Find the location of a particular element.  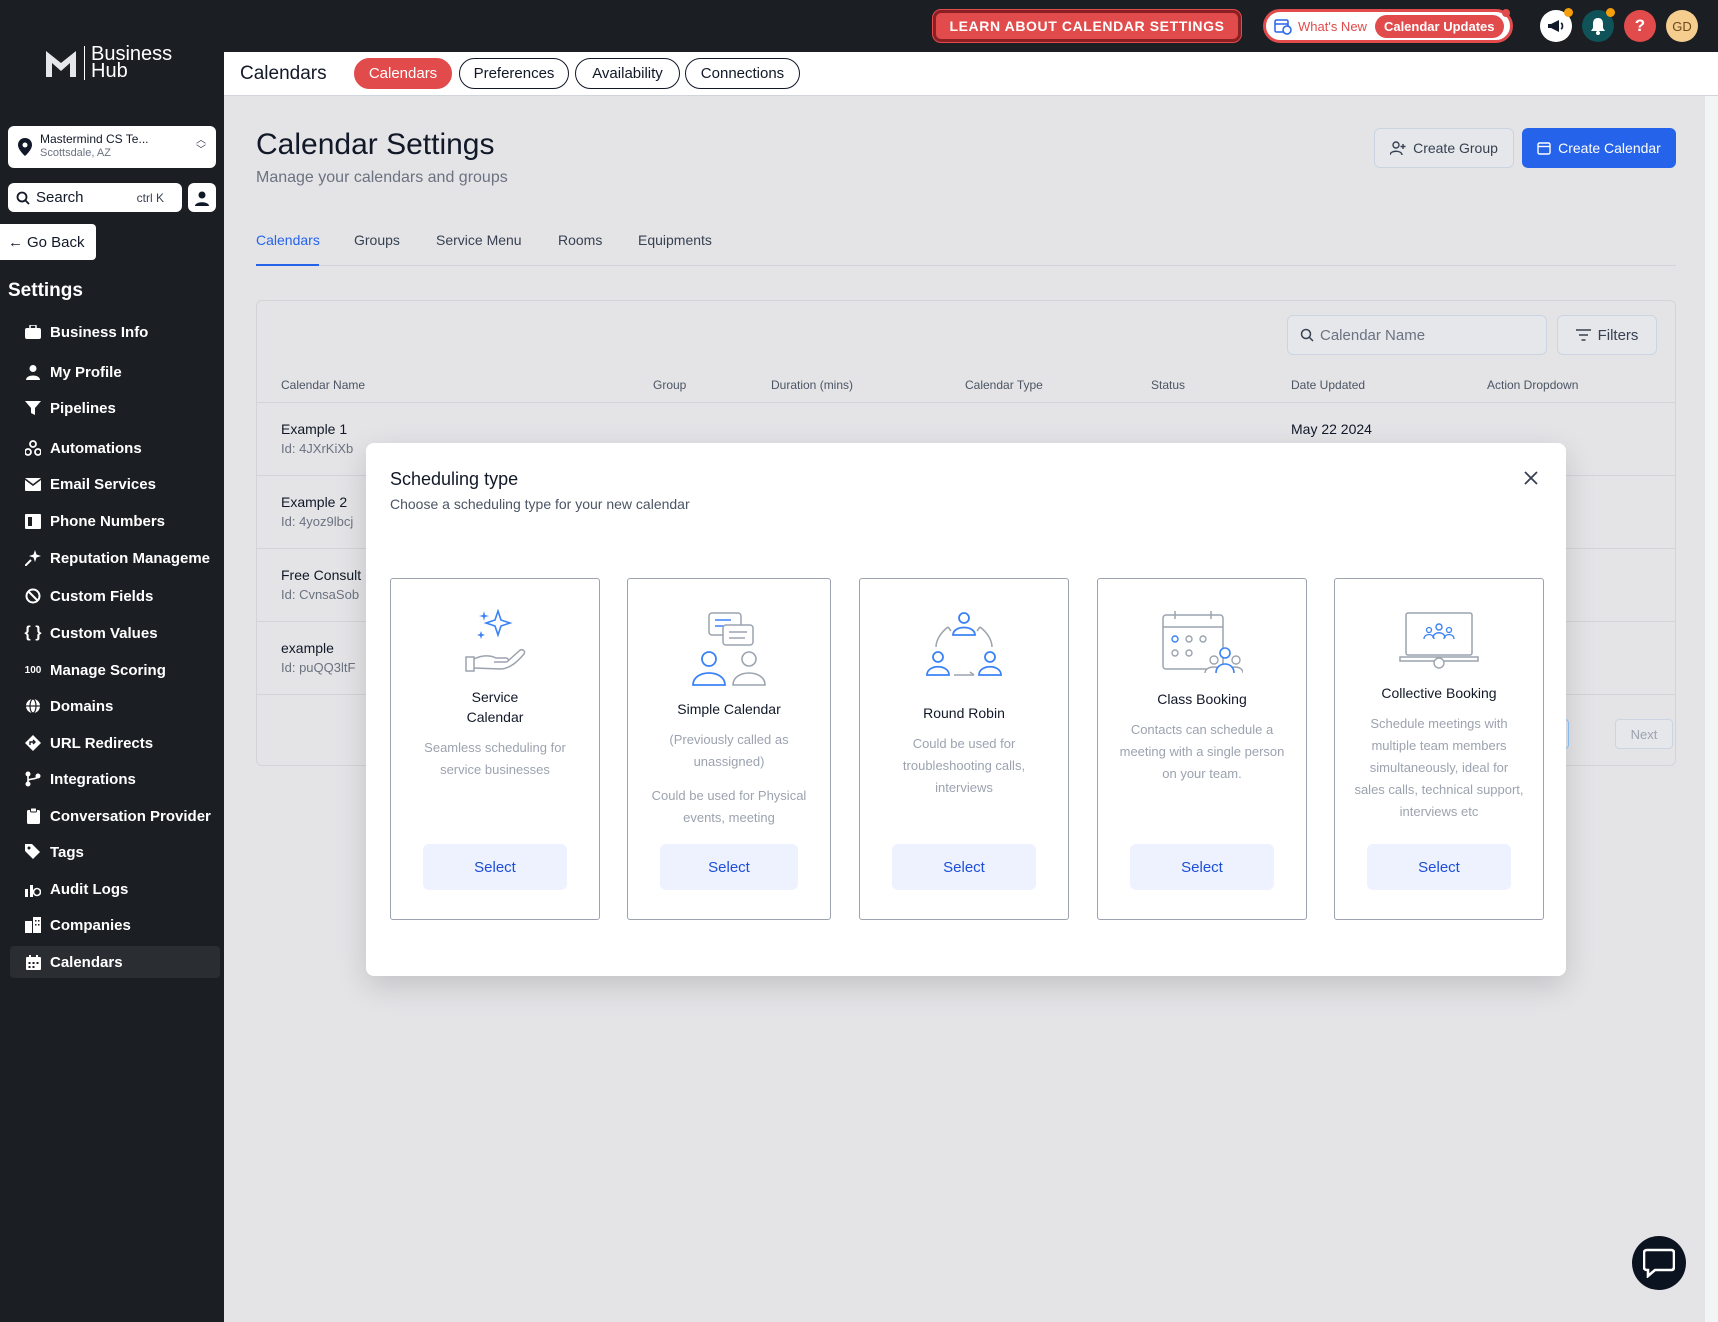

sidebar-item-reputation-management: Reputation Manageme is located at coordinates (115, 558).